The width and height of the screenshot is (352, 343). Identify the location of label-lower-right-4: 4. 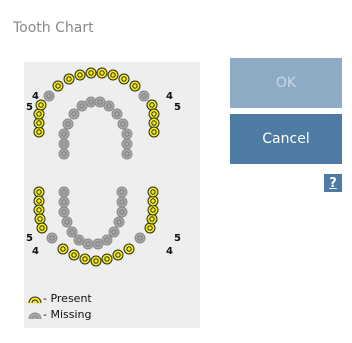
(169, 251).